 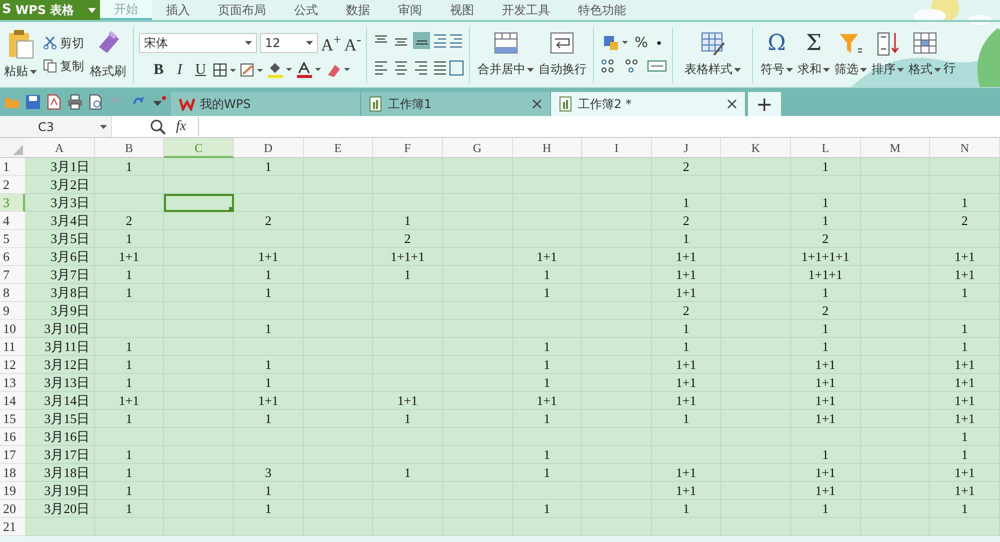 I want to click on column-header: J, so click(x=687, y=148).